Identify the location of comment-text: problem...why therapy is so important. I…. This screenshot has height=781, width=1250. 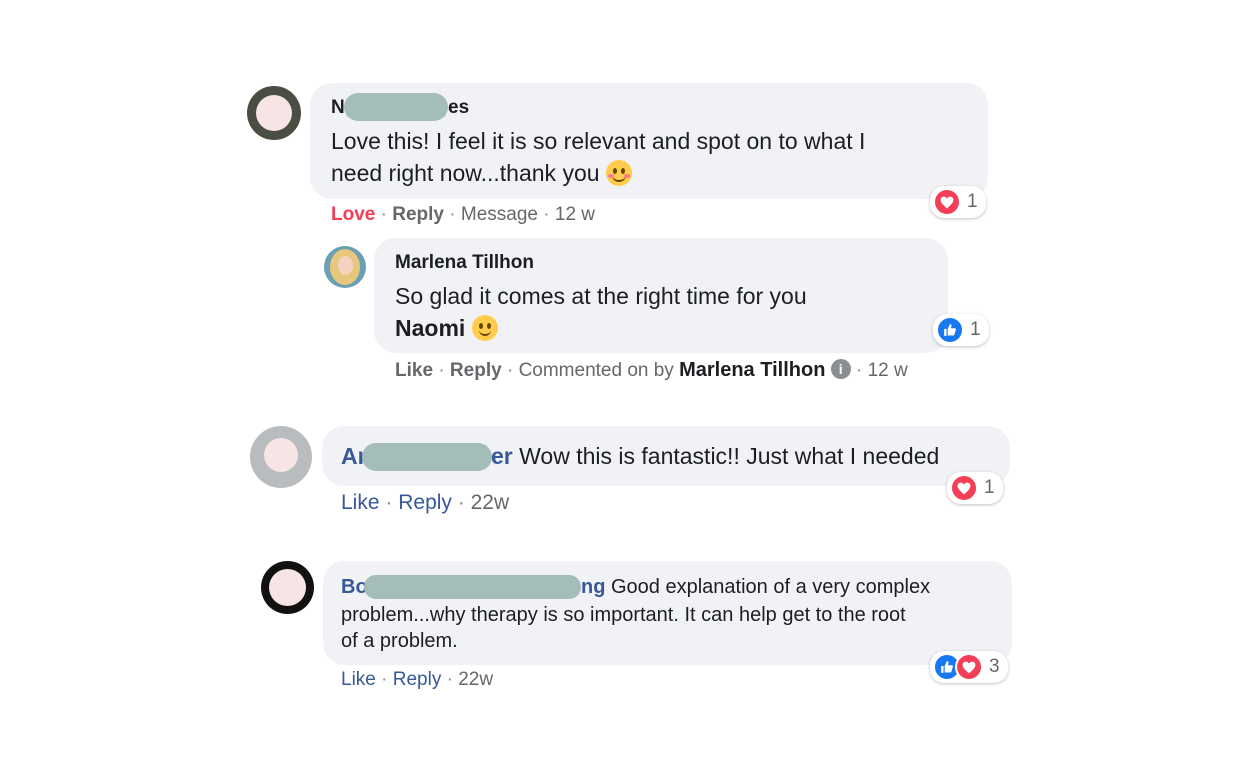
(623, 628).